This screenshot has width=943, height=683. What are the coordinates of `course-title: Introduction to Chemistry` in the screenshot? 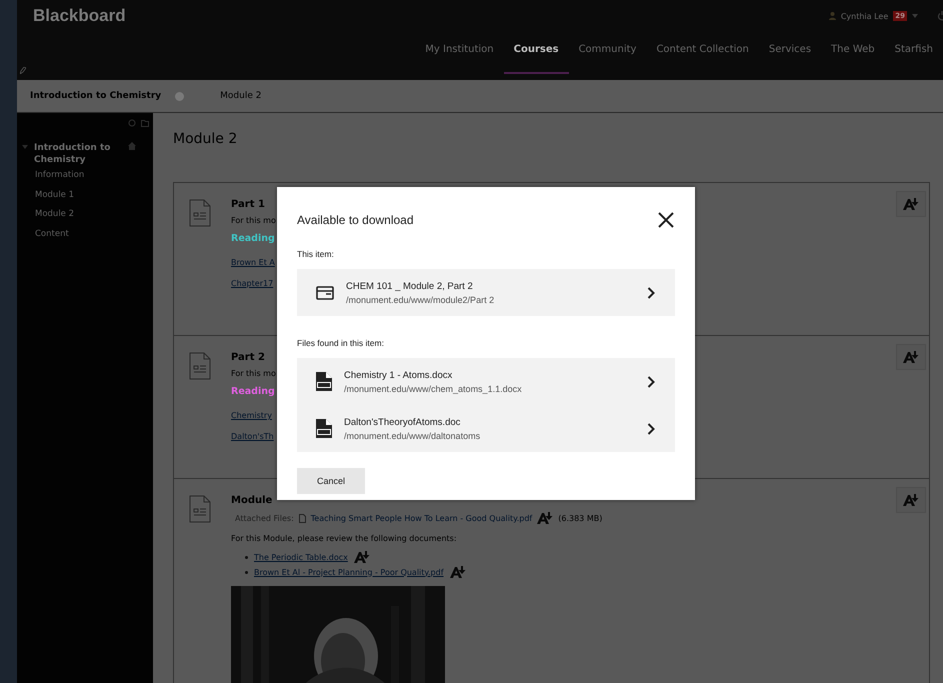 It's located at (78, 154).